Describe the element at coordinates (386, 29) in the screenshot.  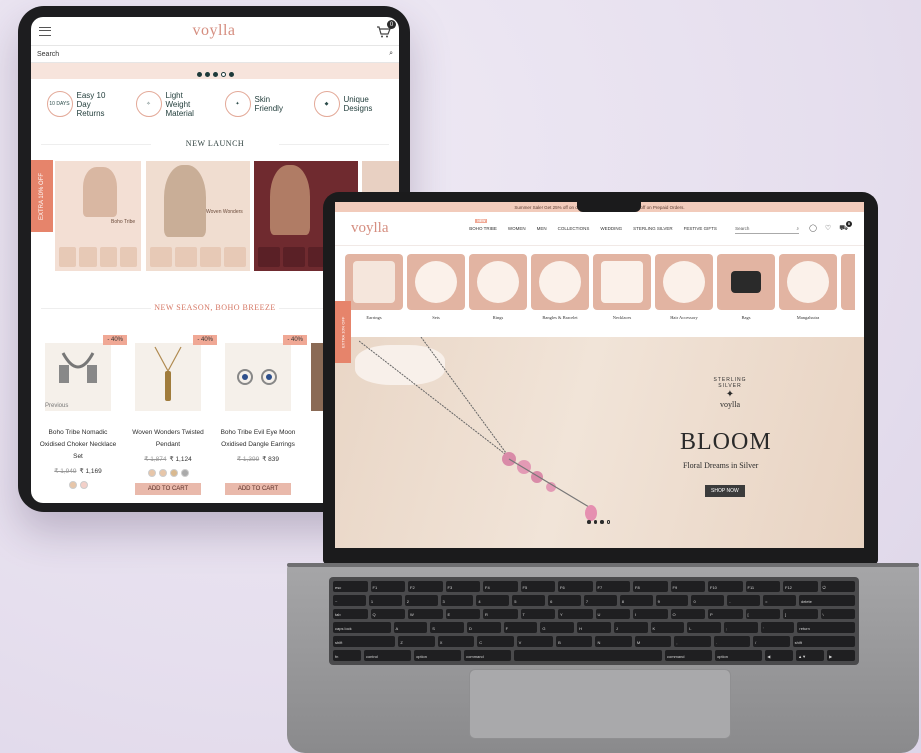
I see `cart-icon: 0` at that location.